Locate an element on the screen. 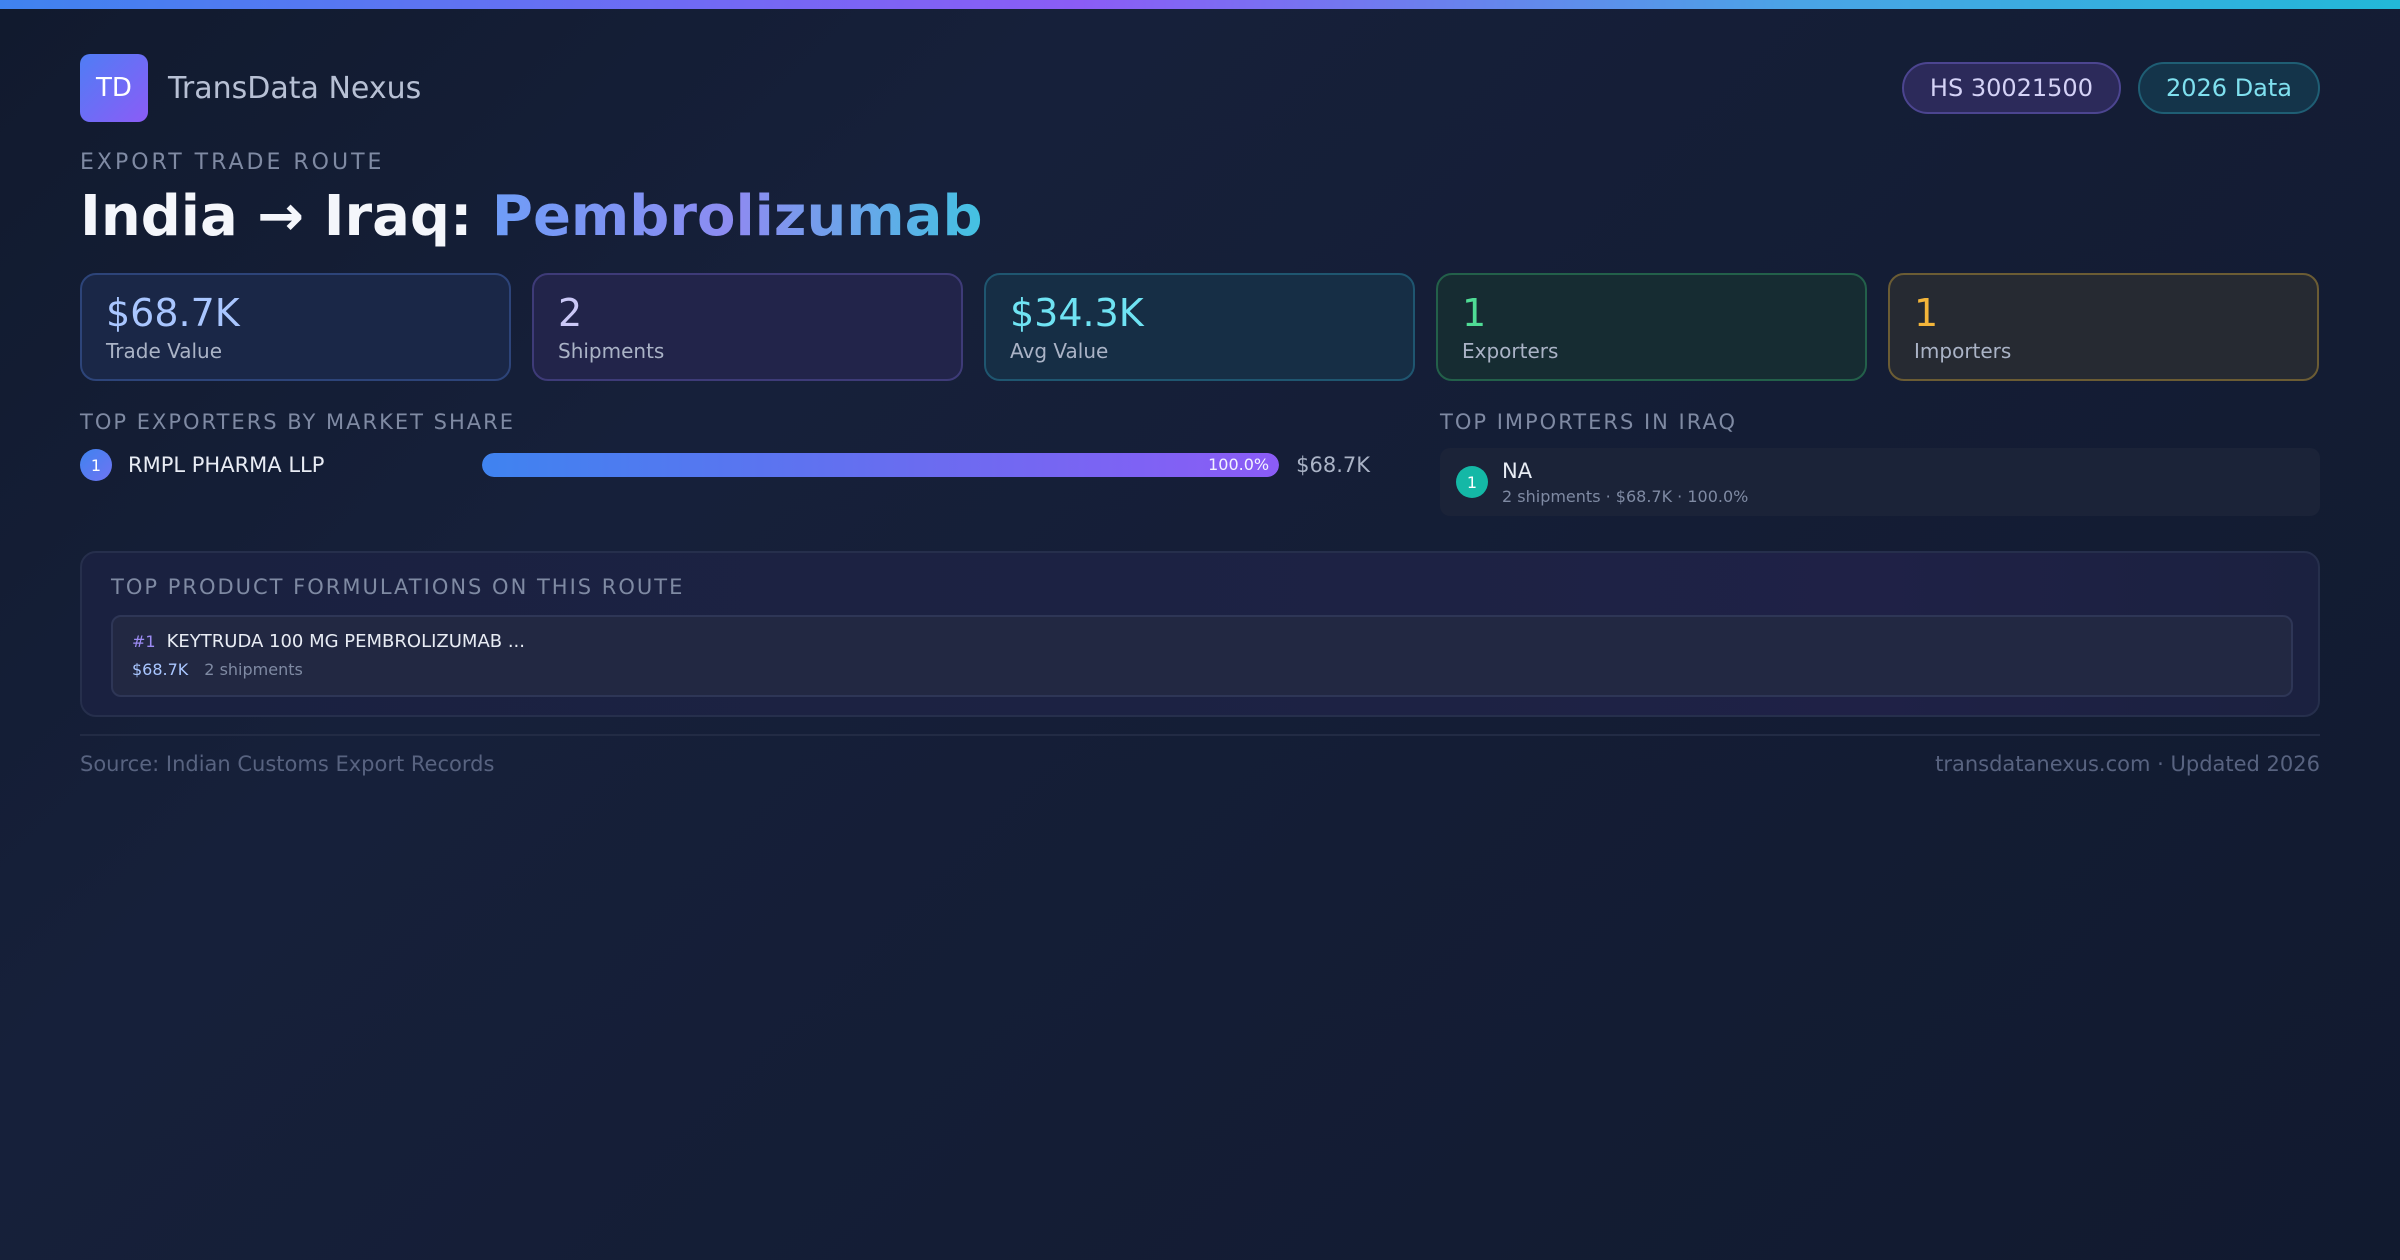 This screenshot has height=1260, width=2400. hs-code-badge: HS 30021500 is located at coordinates (2011, 88).